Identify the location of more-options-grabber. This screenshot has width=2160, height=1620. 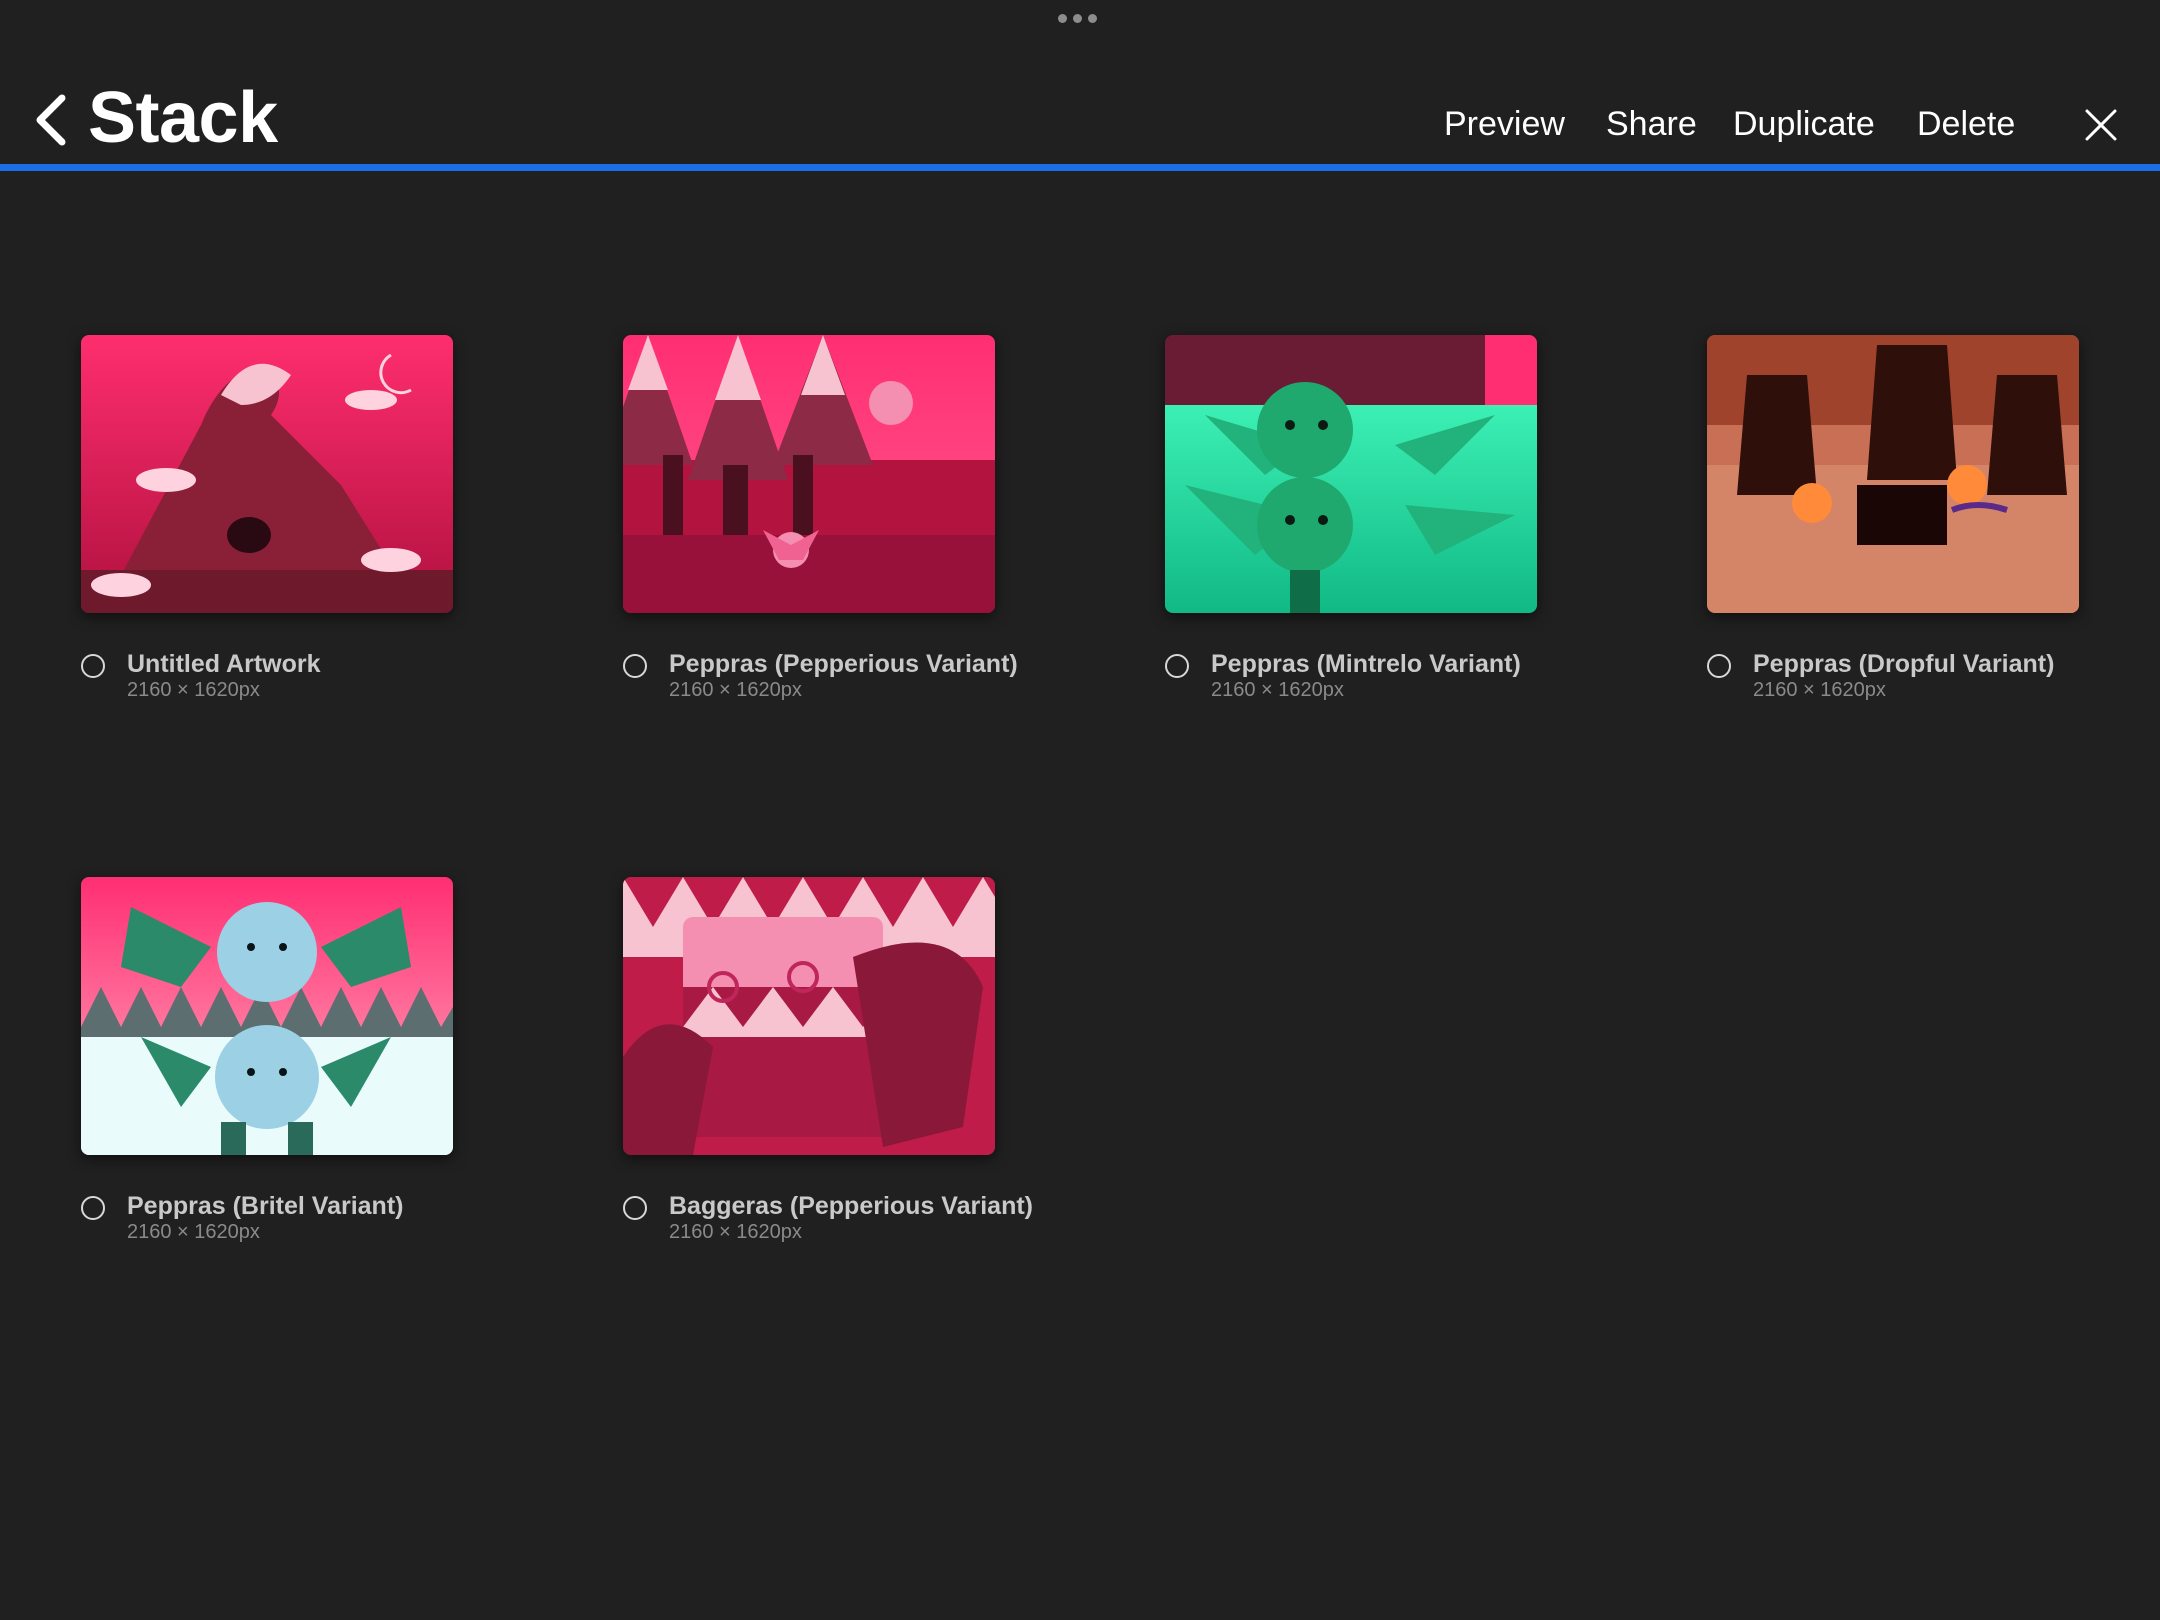
(1077, 18).